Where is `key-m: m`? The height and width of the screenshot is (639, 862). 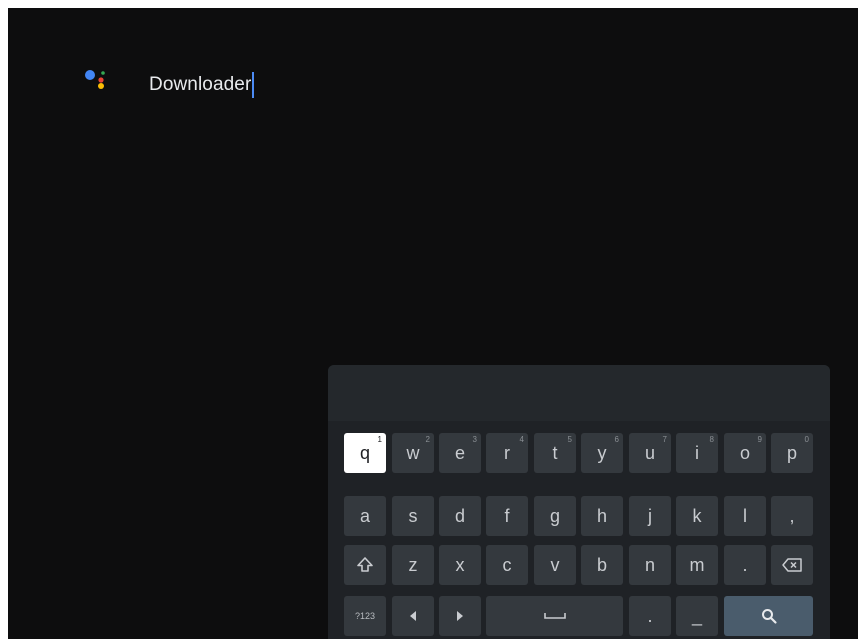 key-m: m is located at coordinates (697, 565).